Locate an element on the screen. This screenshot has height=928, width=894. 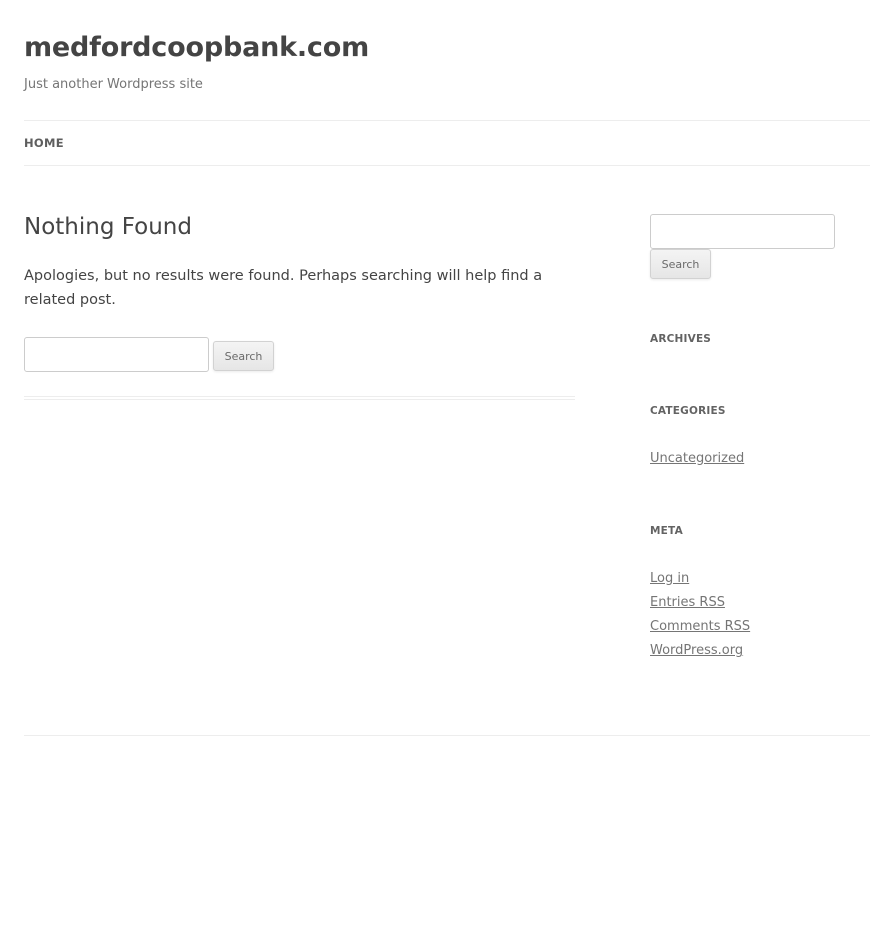
meta-link-comments-rss: Comments RSS is located at coordinates (700, 627).